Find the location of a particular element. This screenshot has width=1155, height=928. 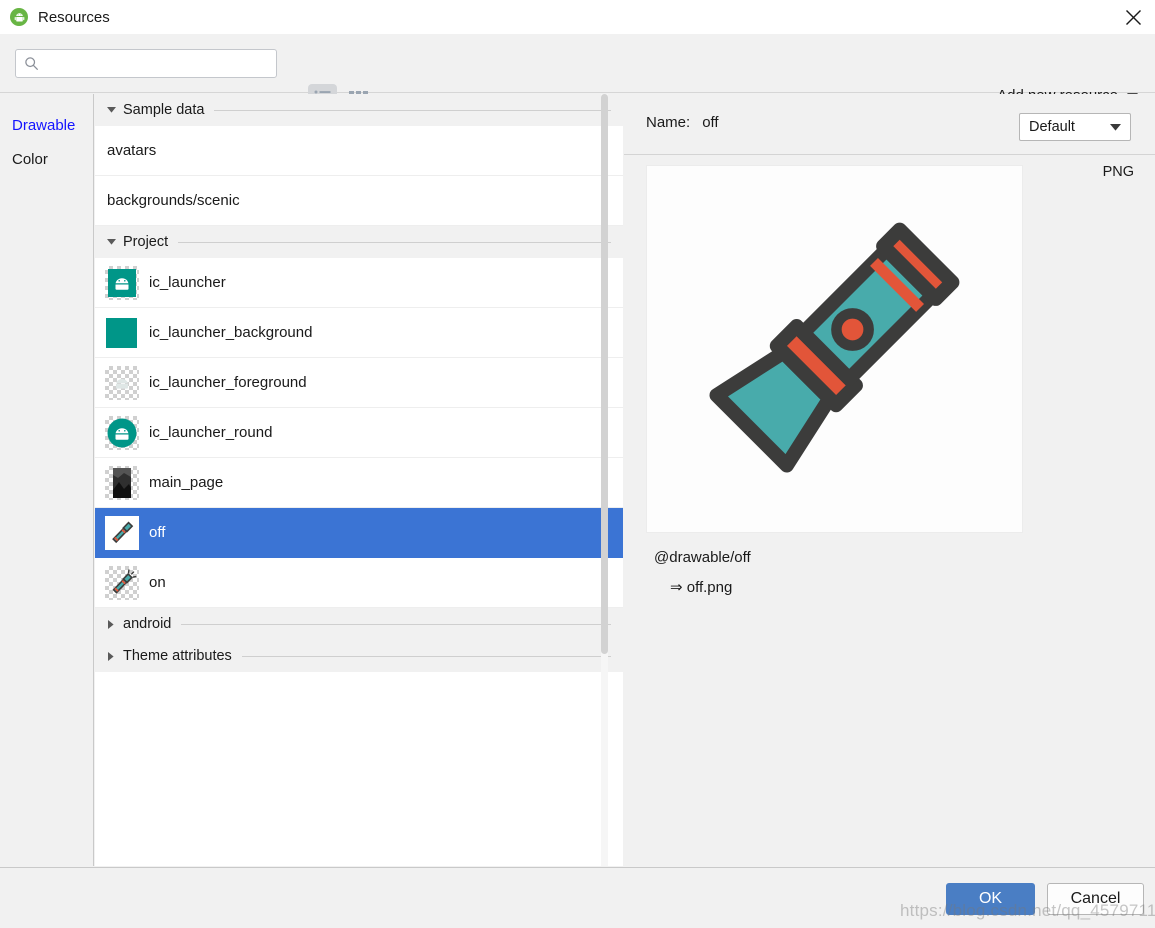

list-item: ic_launcher_background is located at coordinates (359, 333).